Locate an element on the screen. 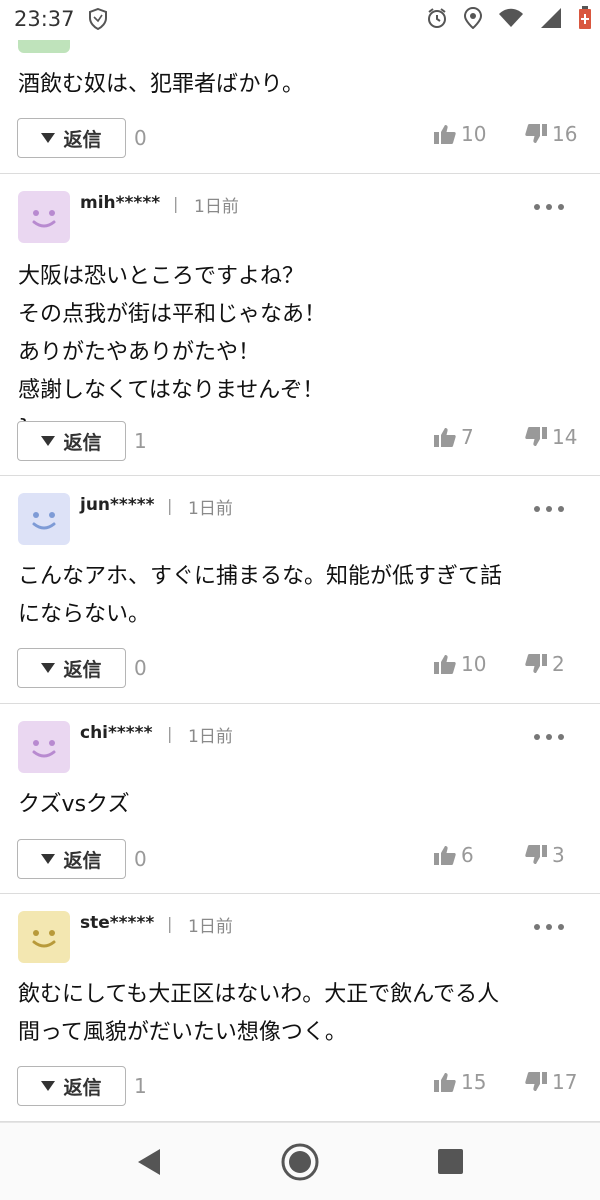 This screenshot has height=1200, width=600. dislike-button: 14 is located at coordinates (550, 437).